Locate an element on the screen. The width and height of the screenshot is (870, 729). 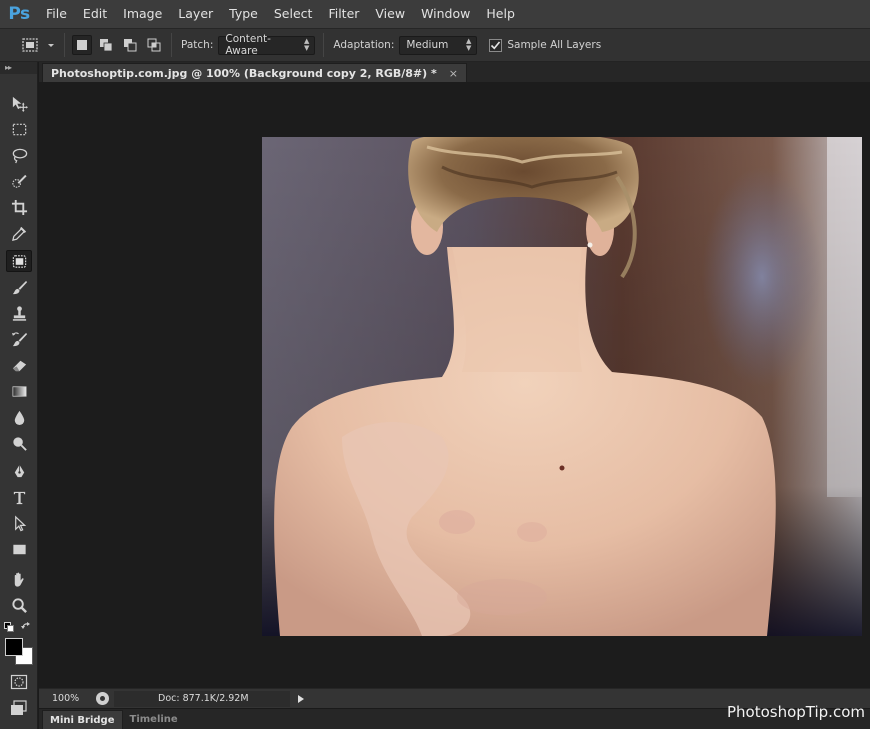
sample-all-layers-checkbox: Sample All Layers is located at coordinates (547, 45).